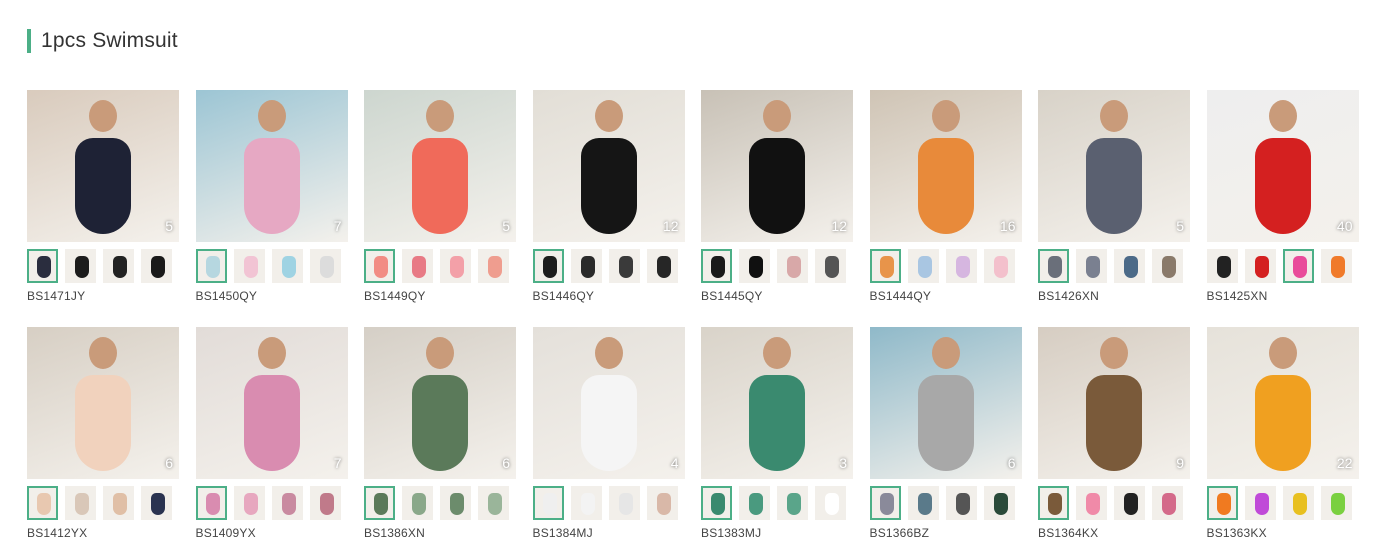 The image size is (1384, 553). I want to click on product-card: 6 BS1386XN, so click(440, 433).